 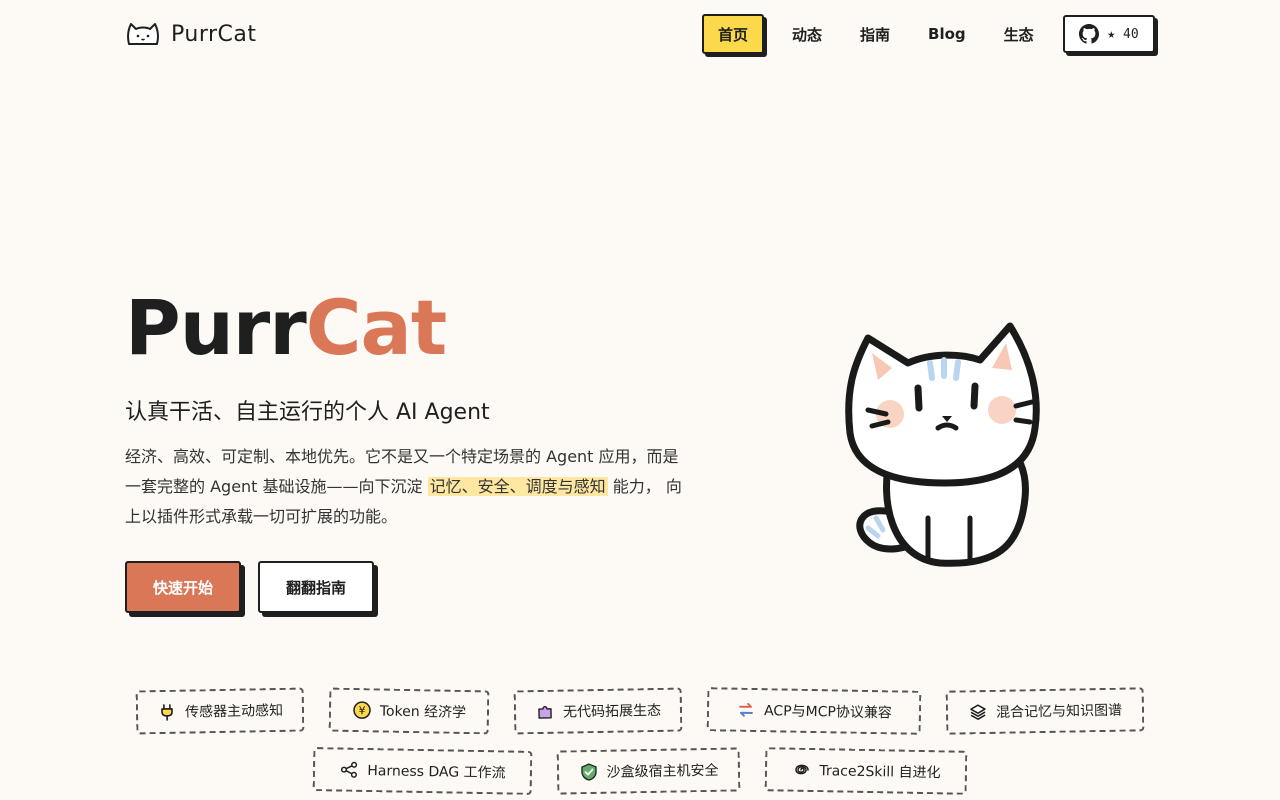 I want to click on nav-links: 首页 动态 指南 Blog 生态, so click(x=882, y=34).